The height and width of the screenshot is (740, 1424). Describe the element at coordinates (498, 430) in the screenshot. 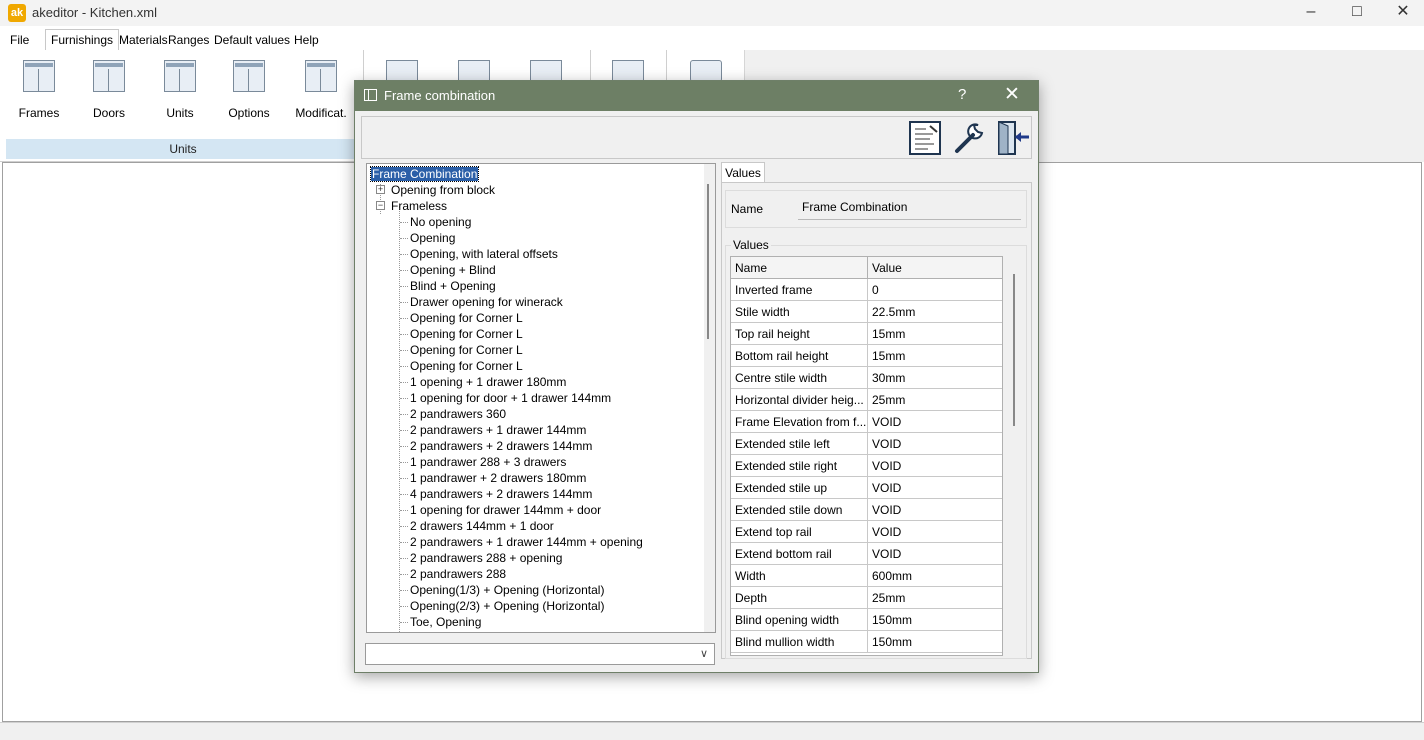

I see `tree-item: 2 pandrawers + 1 drawer 144mm` at that location.